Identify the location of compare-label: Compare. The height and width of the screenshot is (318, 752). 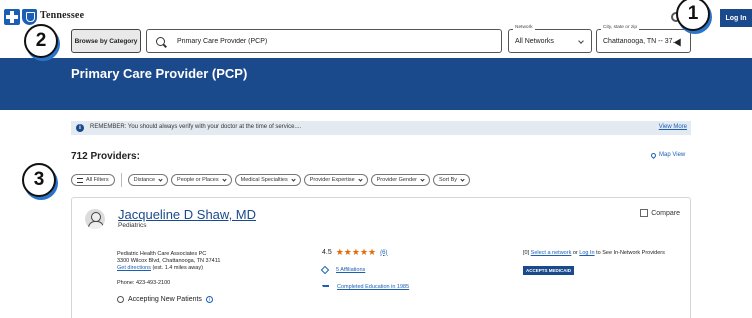
(665, 213).